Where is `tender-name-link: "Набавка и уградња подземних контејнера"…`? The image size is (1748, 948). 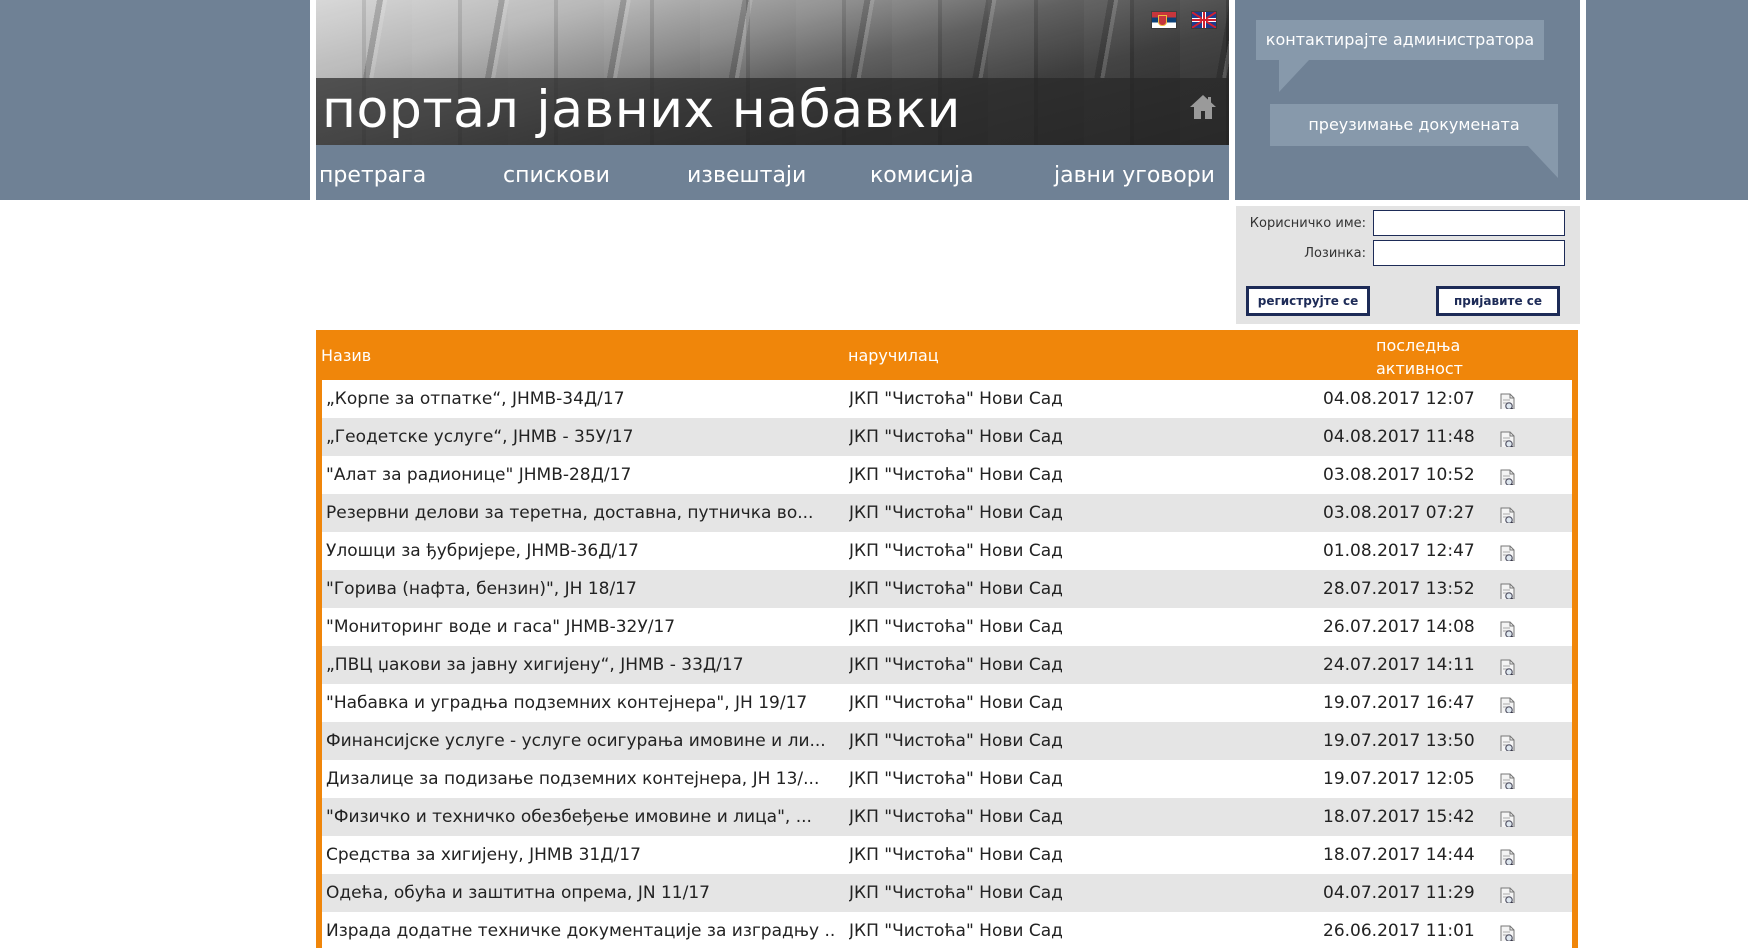
tender-name-link: "Набавка и уградња подземних контејнера"… is located at coordinates (581, 703).